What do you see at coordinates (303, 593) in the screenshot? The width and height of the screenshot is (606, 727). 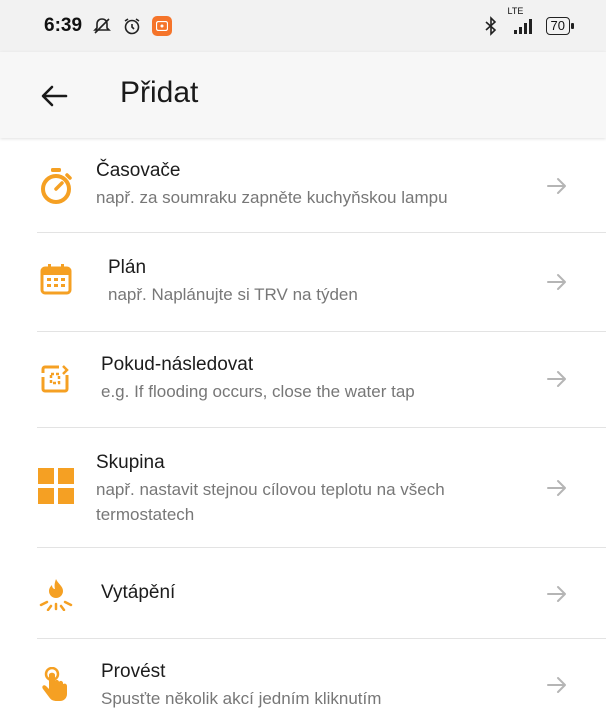 I see `list-item-vytapeni: Vytápění` at bounding box center [303, 593].